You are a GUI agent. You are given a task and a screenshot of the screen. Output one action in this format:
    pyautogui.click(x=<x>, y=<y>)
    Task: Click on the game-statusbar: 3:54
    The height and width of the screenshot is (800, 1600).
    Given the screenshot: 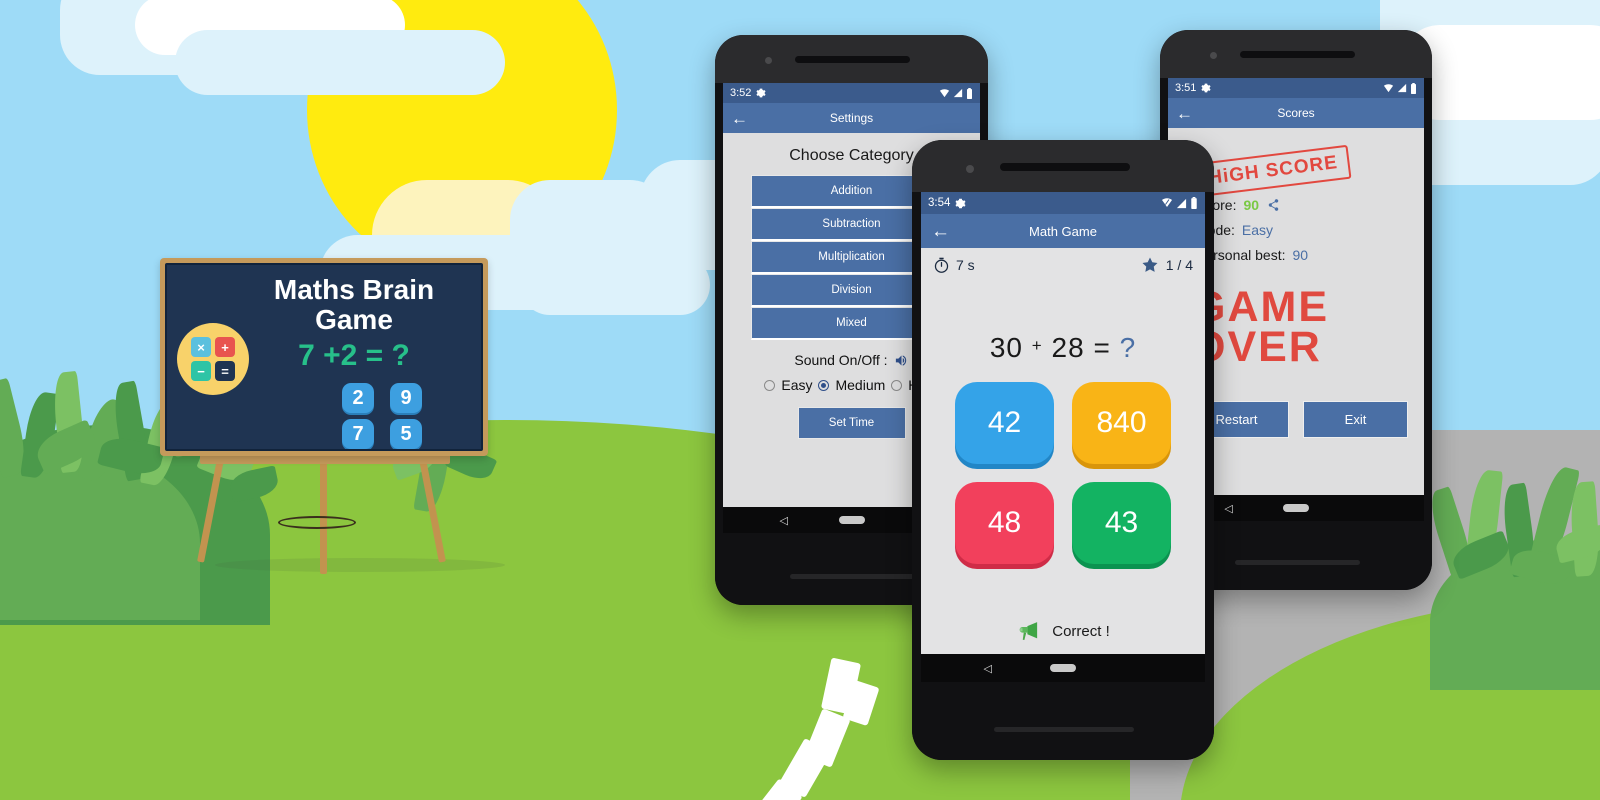 What is the action you would take?
    pyautogui.click(x=1063, y=203)
    